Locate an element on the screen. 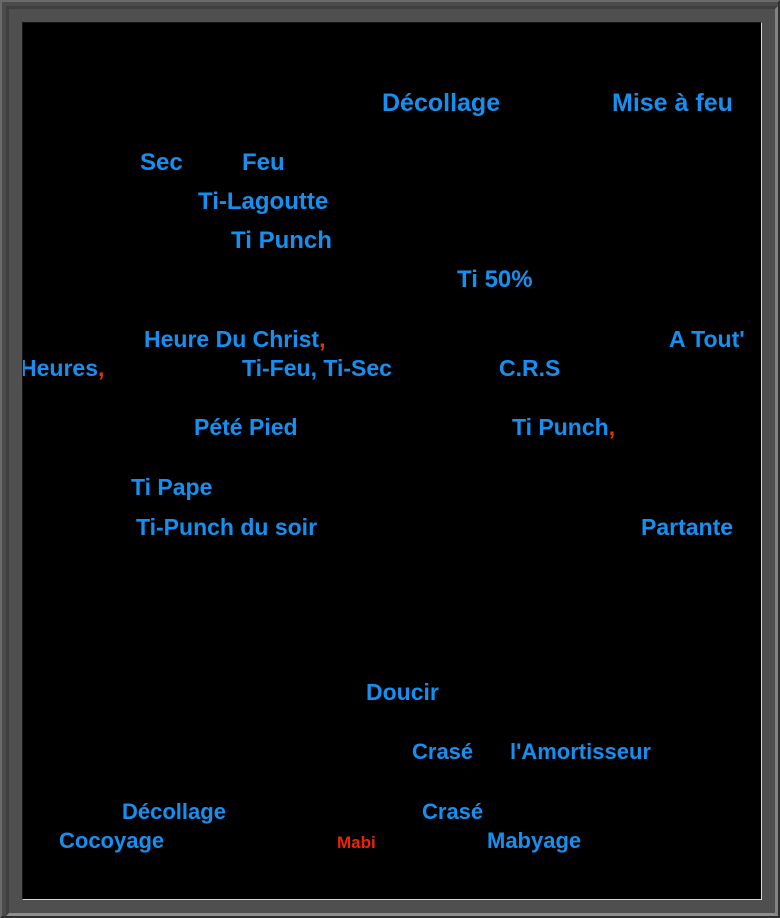  word-cloud-term: Ti 50% is located at coordinates (495, 280).